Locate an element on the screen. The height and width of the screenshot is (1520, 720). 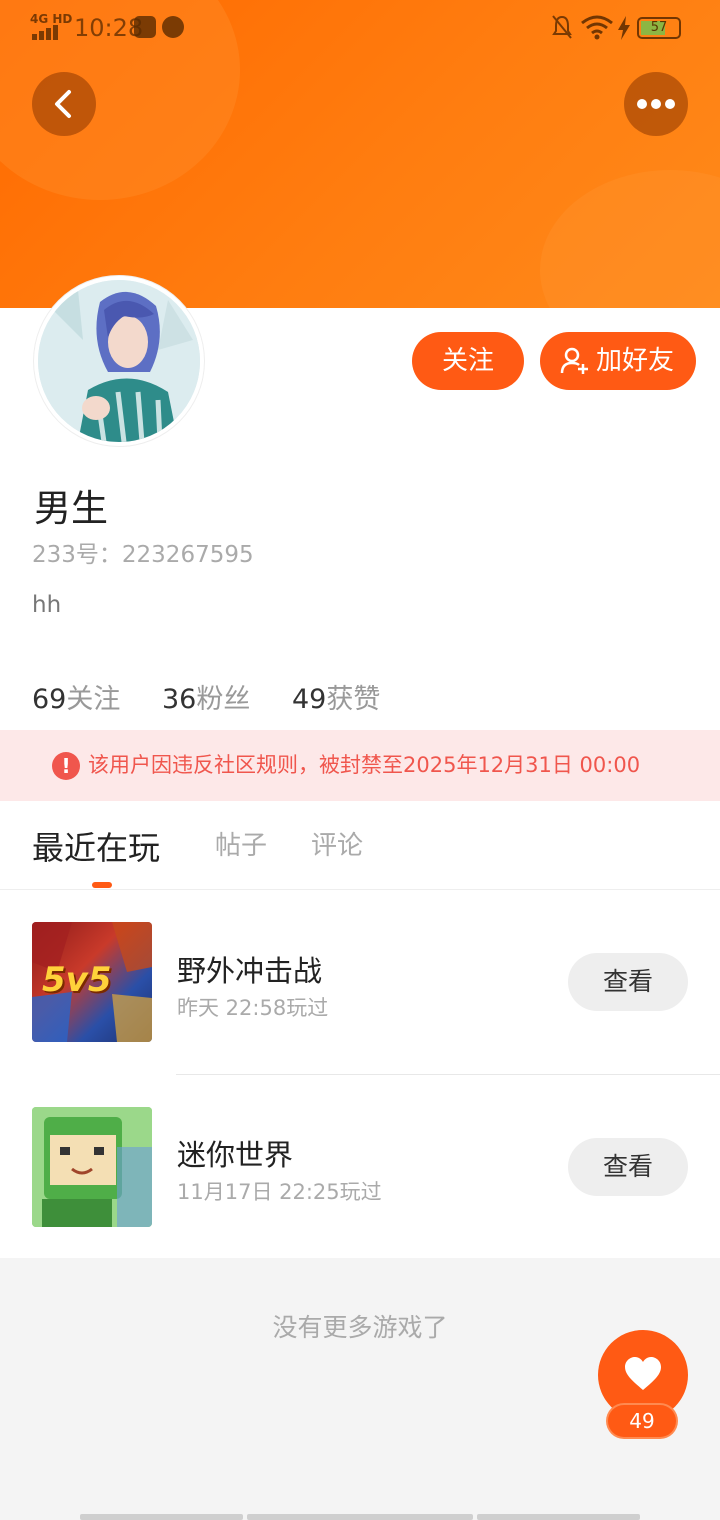
mute-bell-icon is located at coordinates (562, 27).